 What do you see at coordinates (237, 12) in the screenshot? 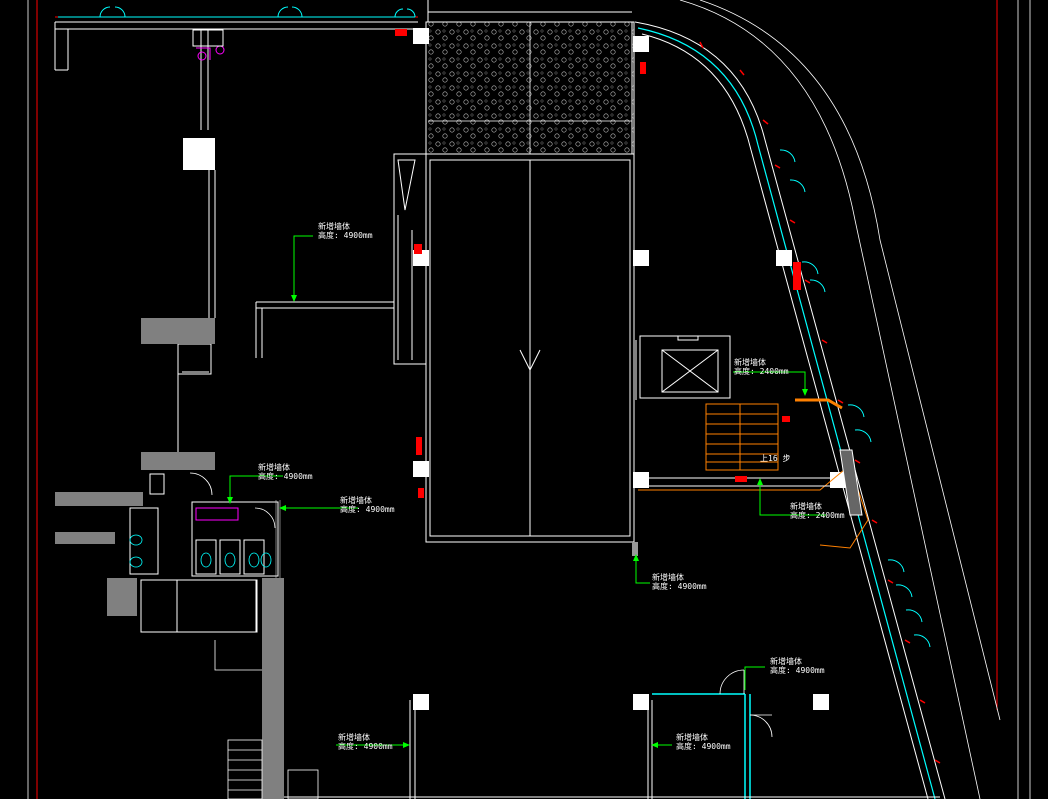
I see `top-glass-curtain` at bounding box center [237, 12].